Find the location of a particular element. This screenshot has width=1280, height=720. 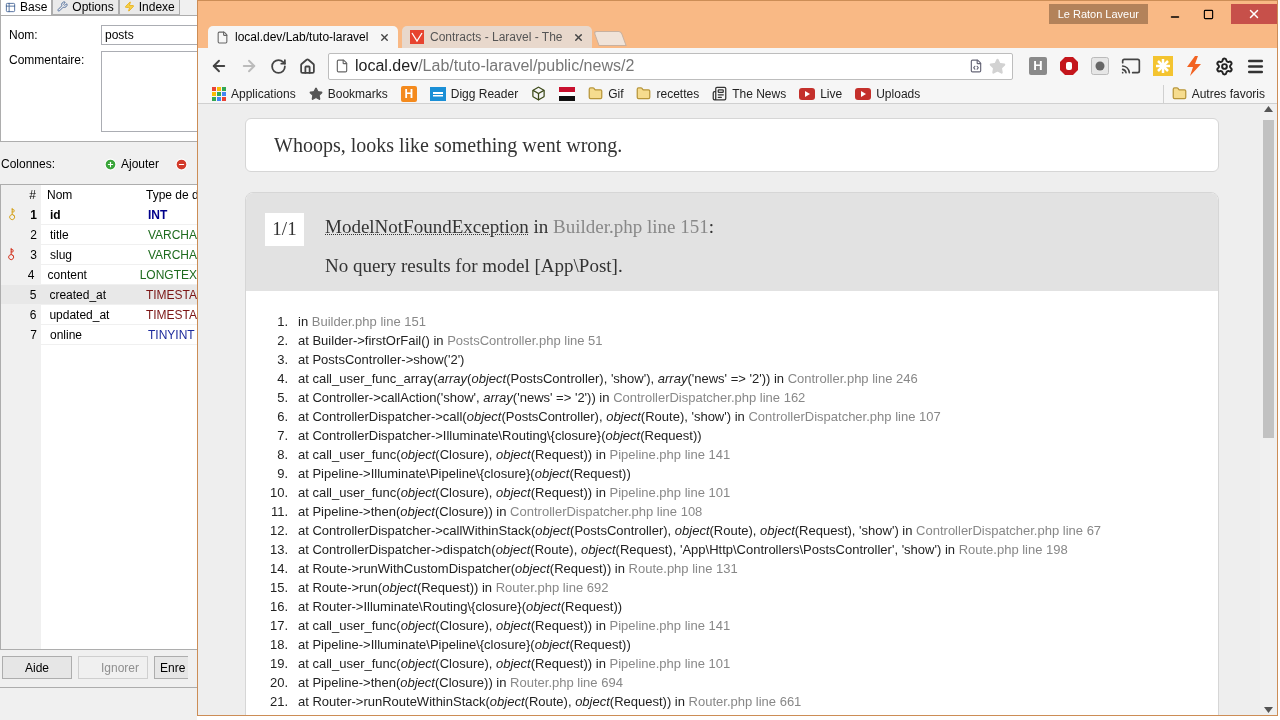

cube-icon is located at coordinates (539, 93).